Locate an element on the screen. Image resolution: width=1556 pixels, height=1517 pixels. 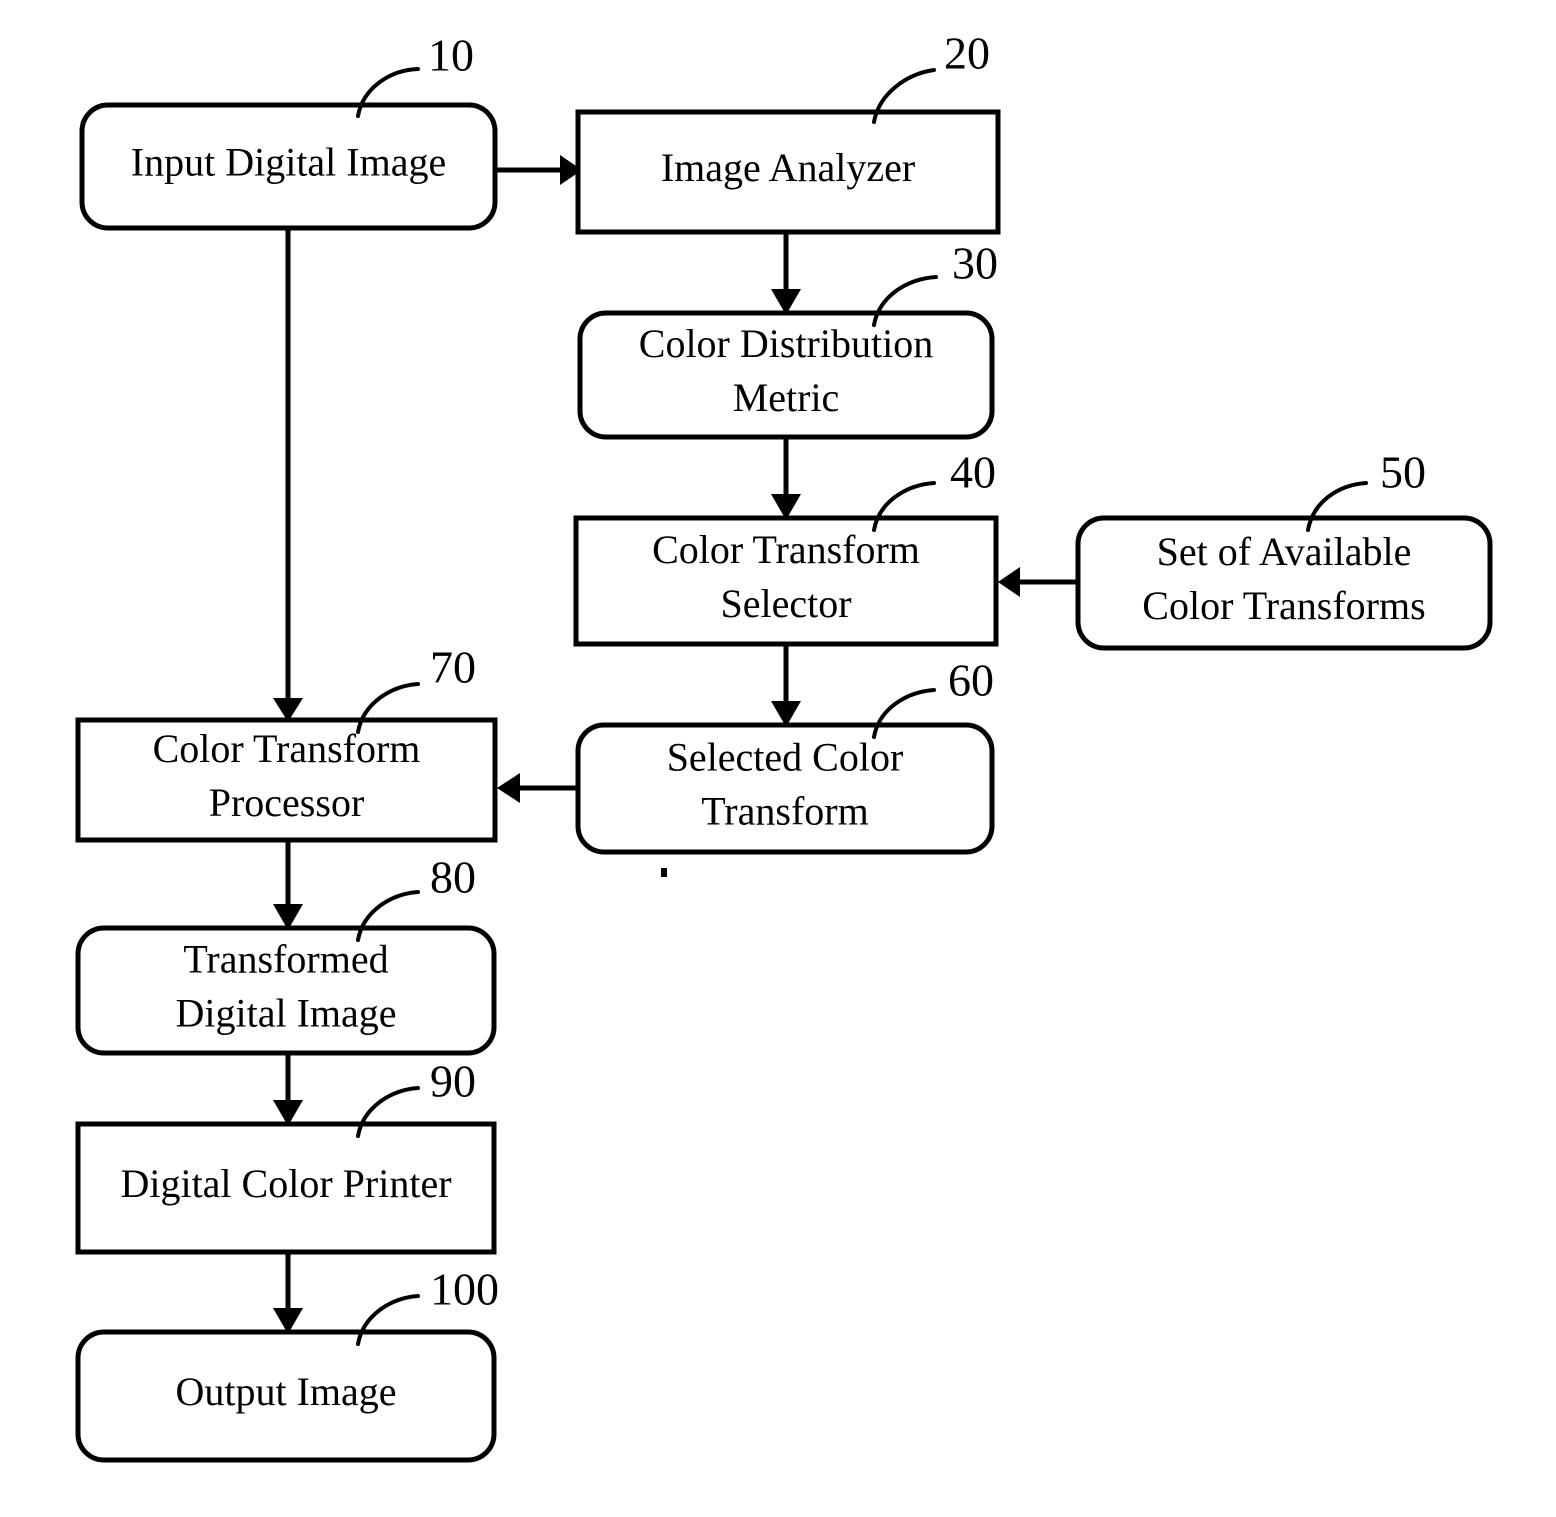
reference-number-20: 20 is located at coordinates (967, 53).